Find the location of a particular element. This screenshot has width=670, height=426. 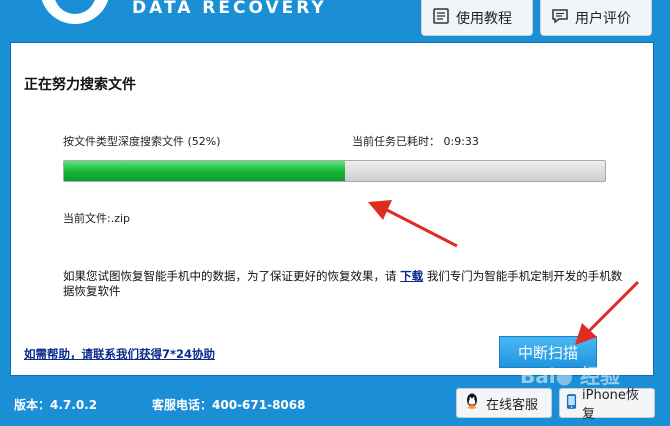

current-file: 当前文件:.zip is located at coordinates (96, 218).